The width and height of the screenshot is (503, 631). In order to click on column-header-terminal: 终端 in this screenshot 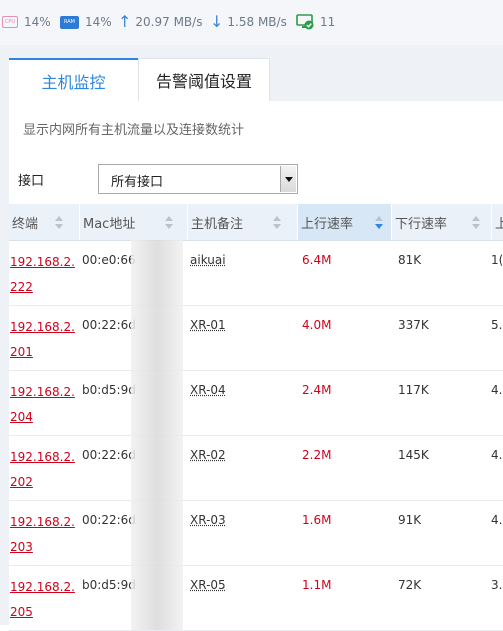, I will do `click(44, 222)`.